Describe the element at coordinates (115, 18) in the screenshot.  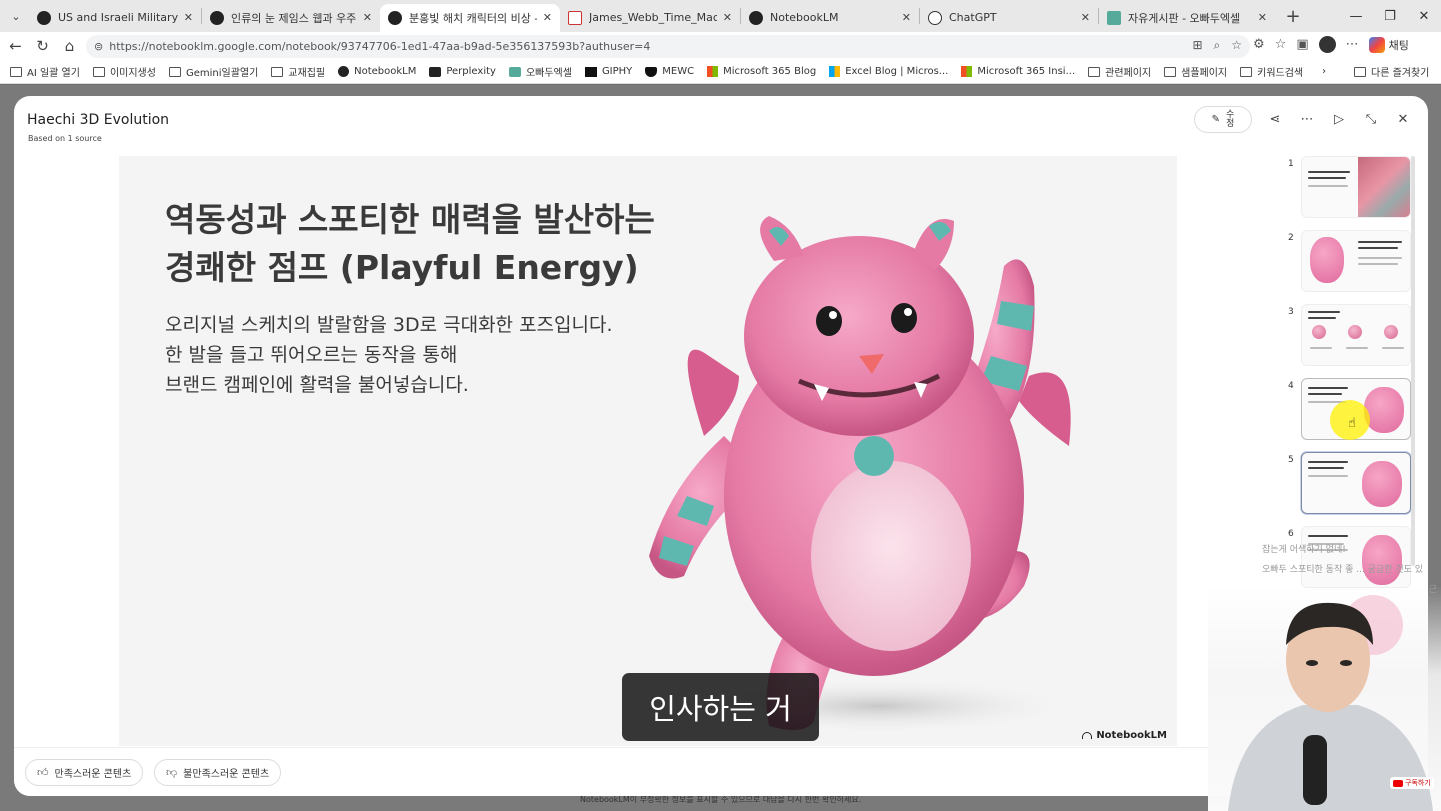
I see `browser-tab: US and Israeli Military Strikes Deci ✕` at that location.